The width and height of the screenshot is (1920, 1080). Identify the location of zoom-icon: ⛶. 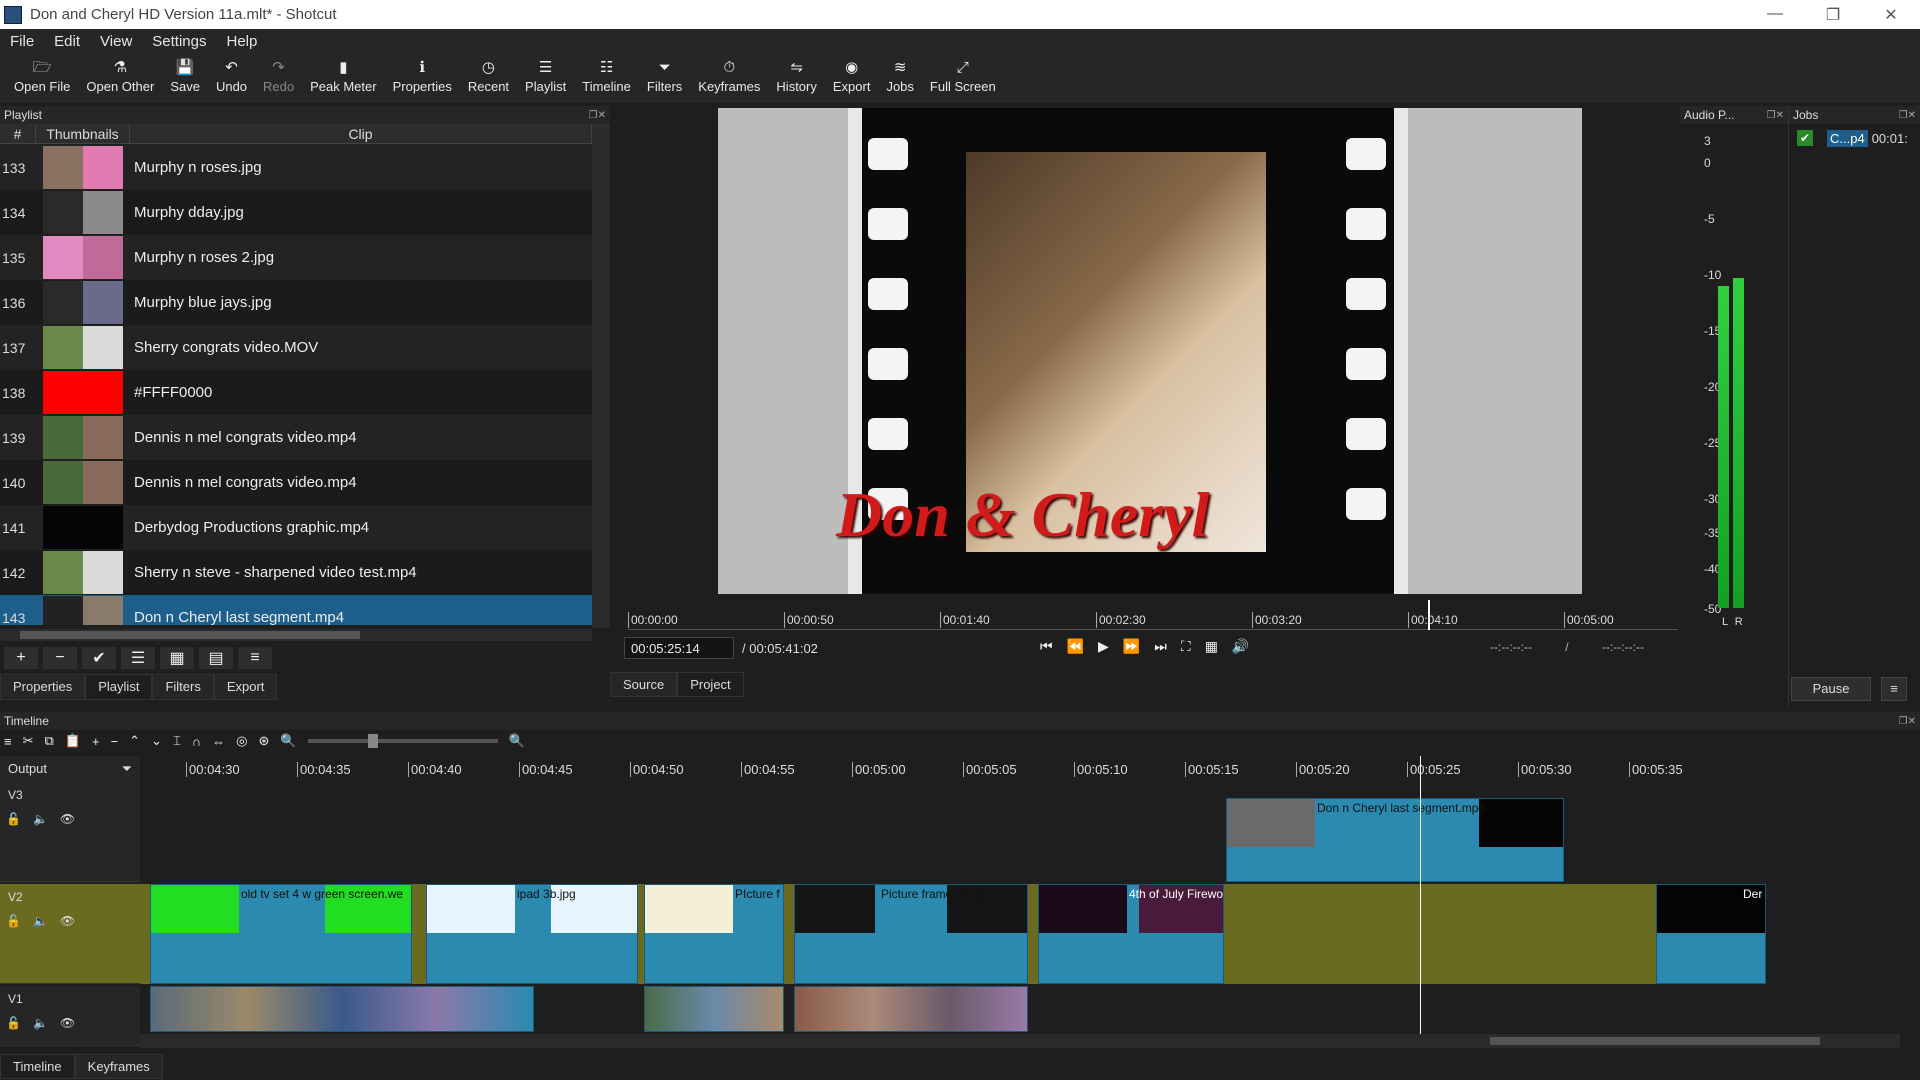
(1186, 646).